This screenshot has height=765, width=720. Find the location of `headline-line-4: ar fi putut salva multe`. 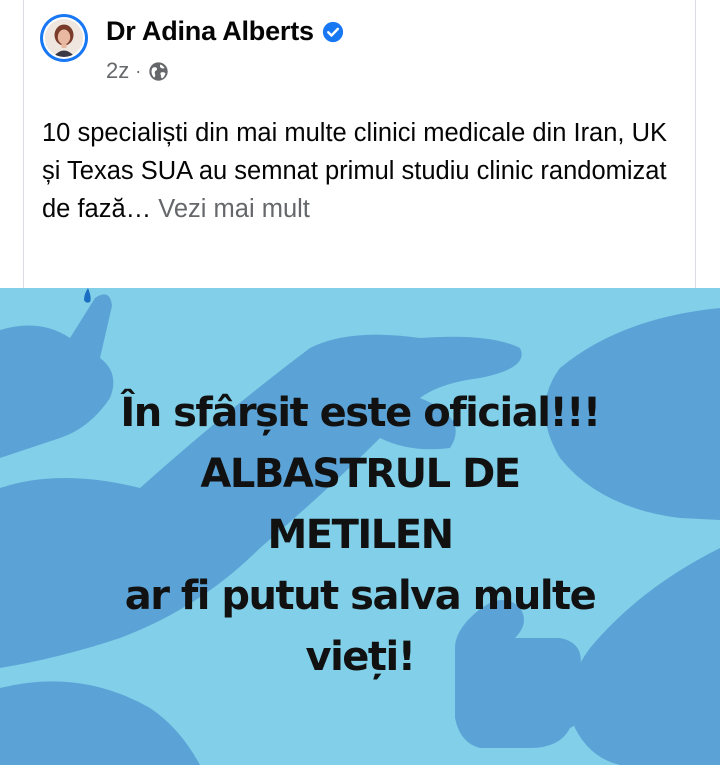

headline-line-4: ar fi putut salva multe is located at coordinates (360, 596).